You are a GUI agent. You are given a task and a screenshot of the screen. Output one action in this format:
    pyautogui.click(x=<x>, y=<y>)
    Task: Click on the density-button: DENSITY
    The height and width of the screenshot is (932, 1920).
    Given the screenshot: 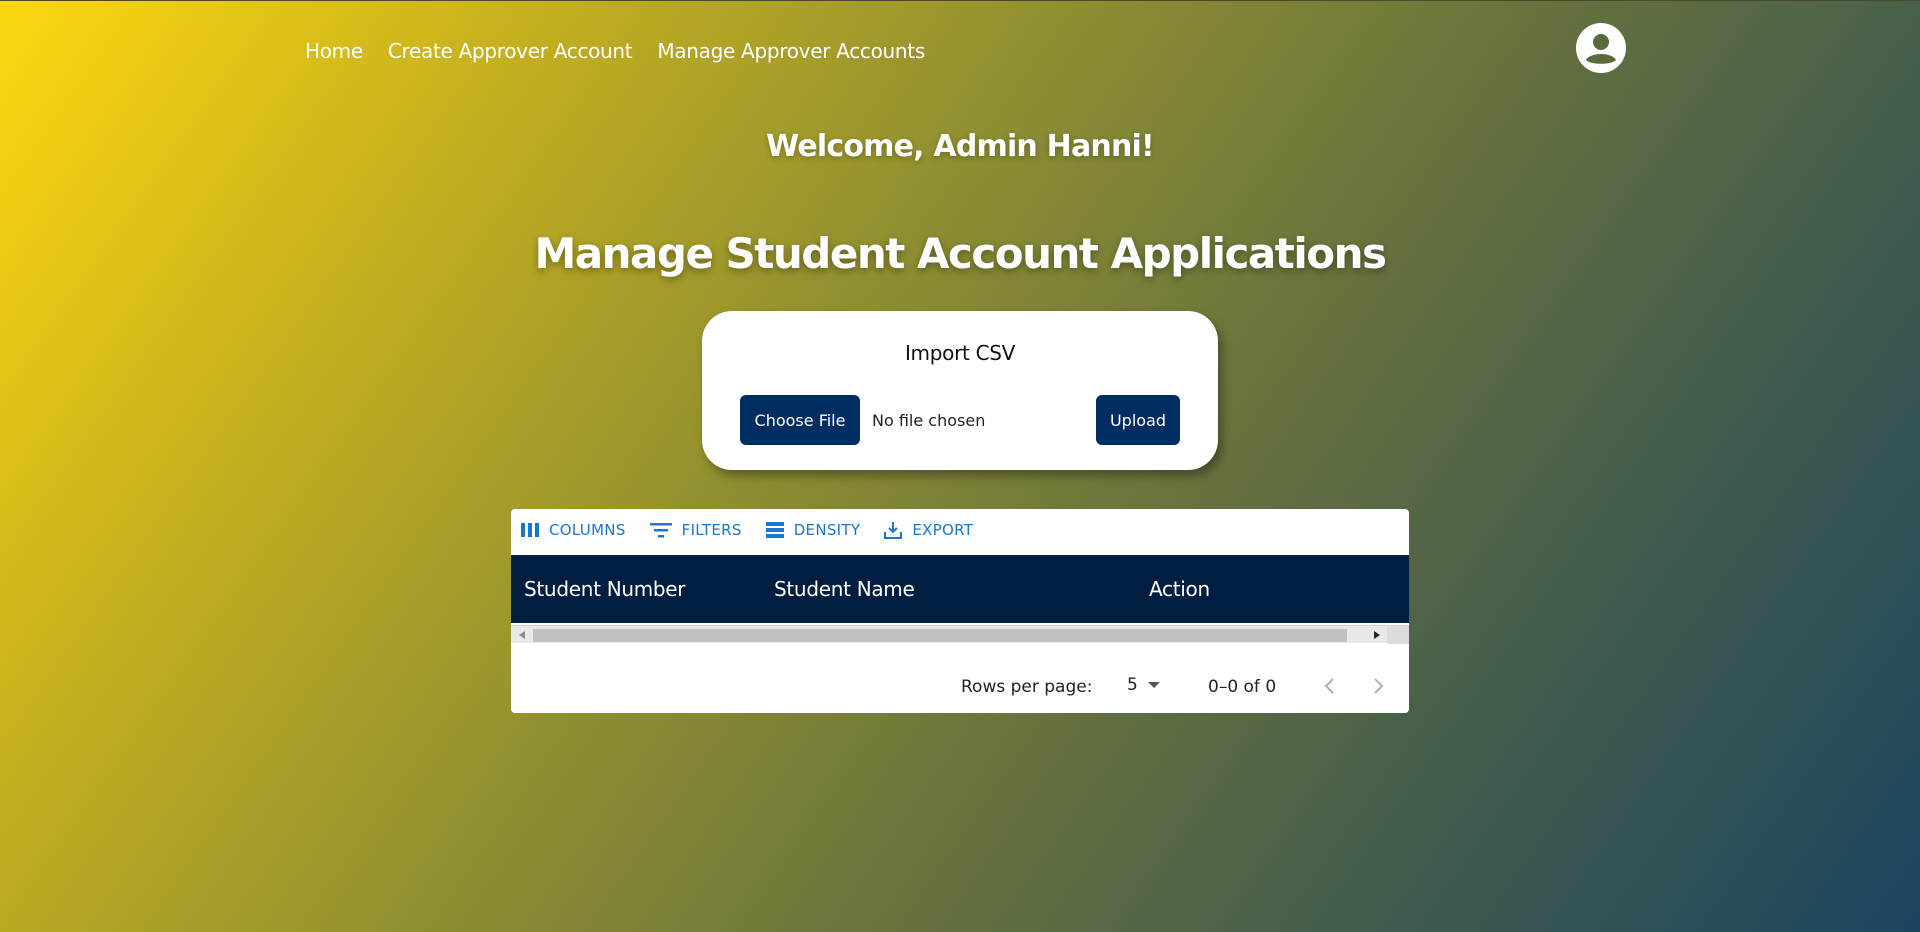 What is the action you would take?
    pyautogui.click(x=813, y=530)
    